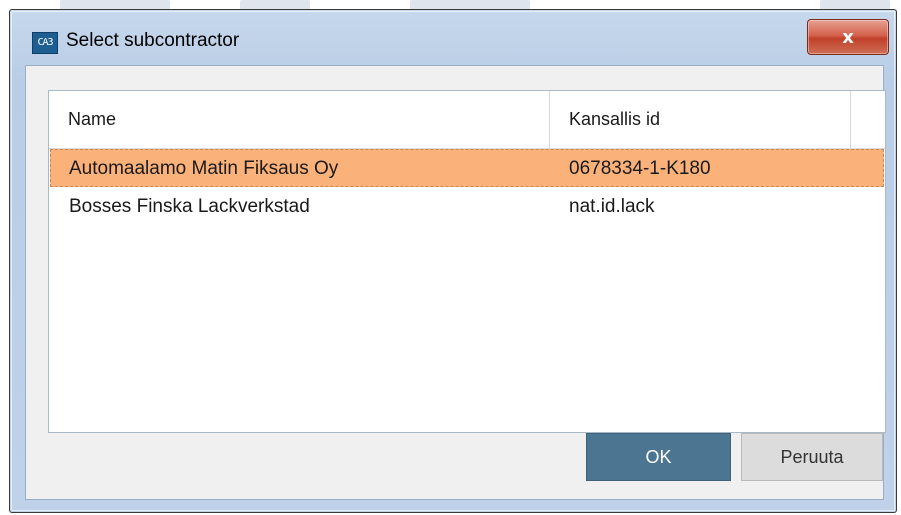  I want to click on close-button: x, so click(848, 37).